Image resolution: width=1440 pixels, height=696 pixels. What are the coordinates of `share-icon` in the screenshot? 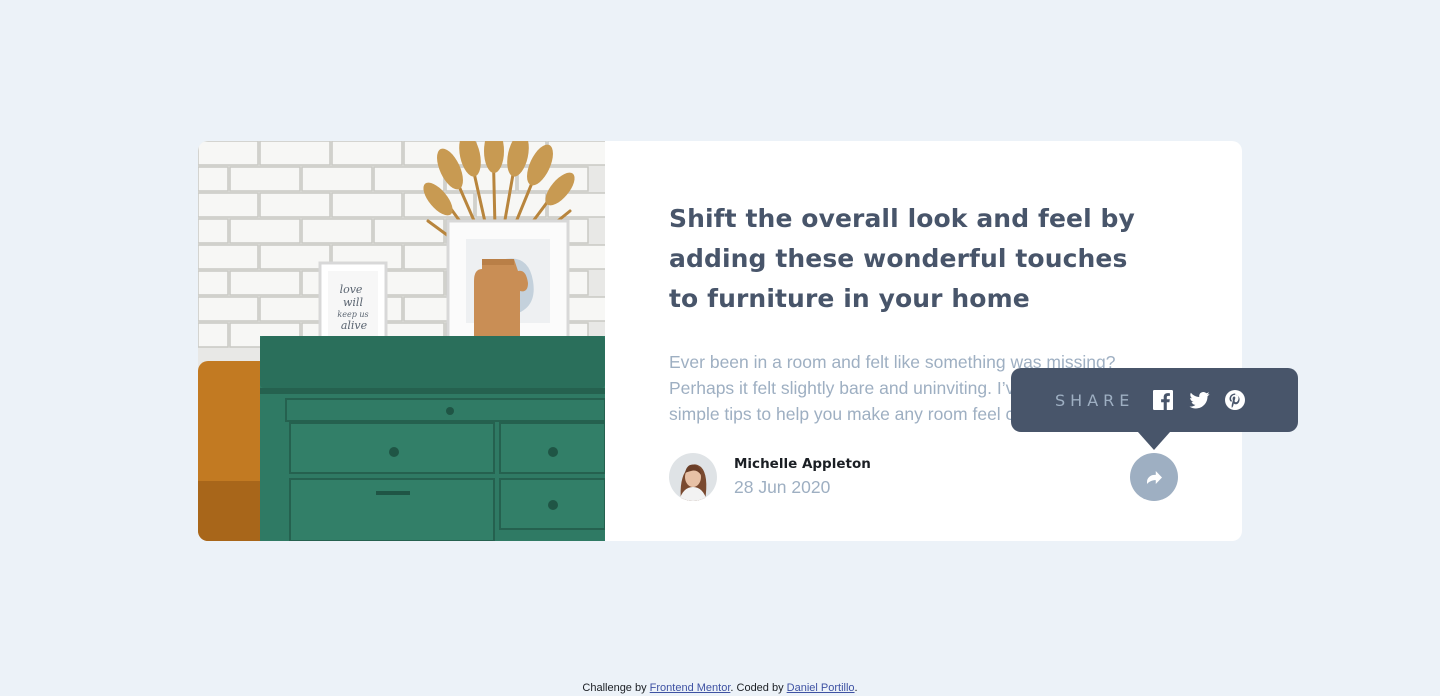 It's located at (1154, 477).